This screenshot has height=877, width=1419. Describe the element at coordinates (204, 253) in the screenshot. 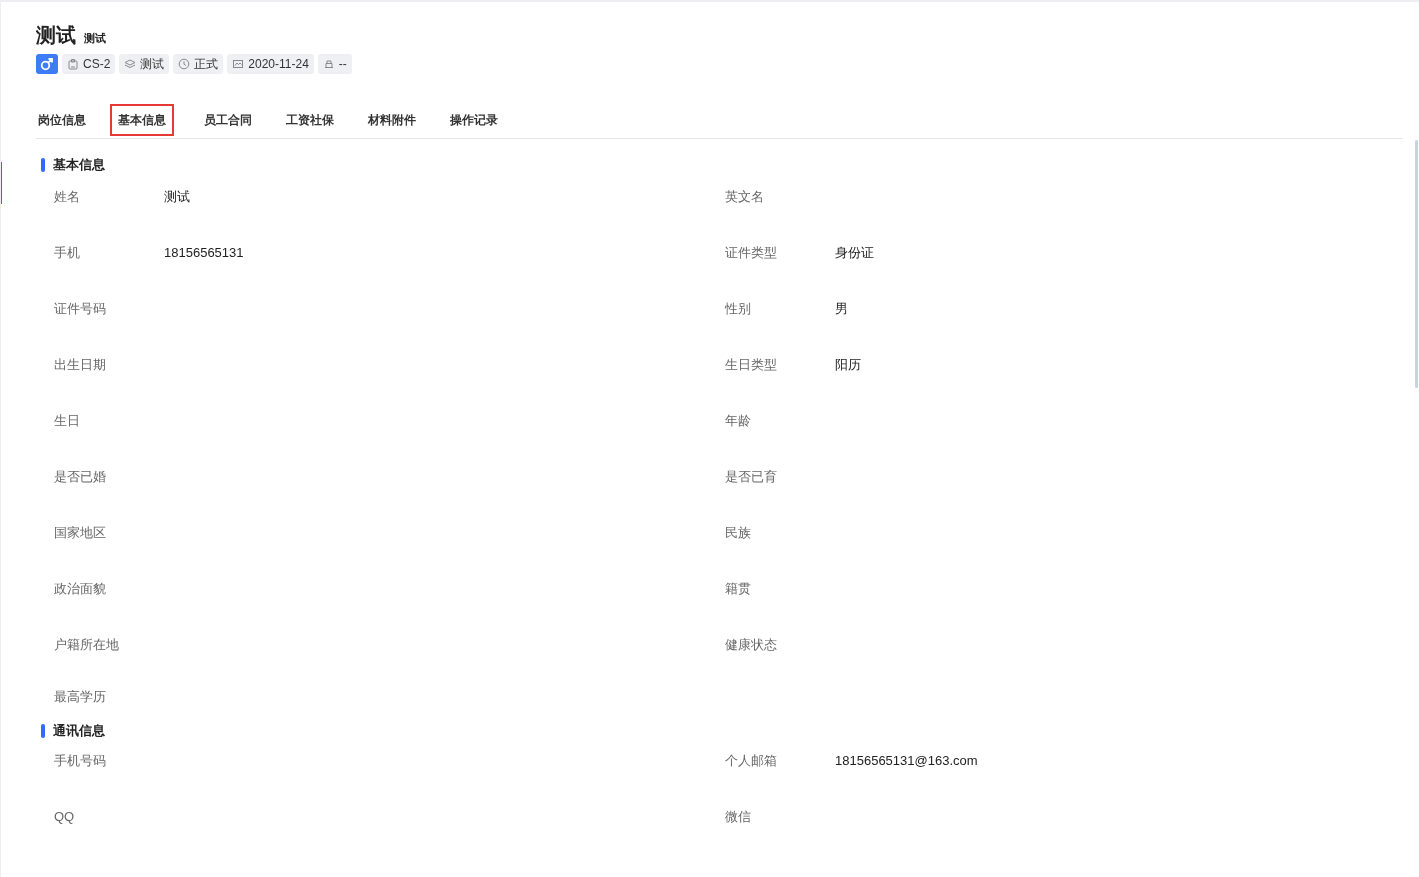

I see `field-value: 18156565131` at that location.